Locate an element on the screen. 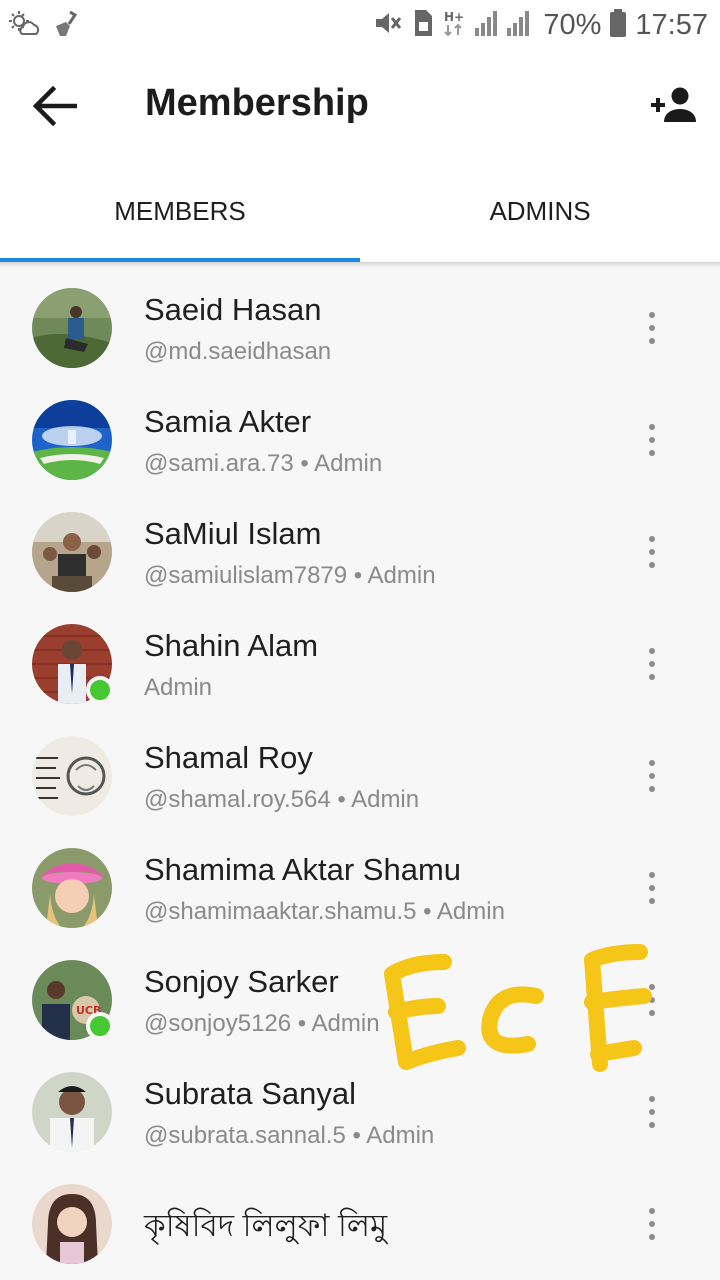 Image resolution: width=720 pixels, height=1280 pixels. member-row: কৃষিবিদ লিলুফা লিমু is located at coordinates (360, 1224).